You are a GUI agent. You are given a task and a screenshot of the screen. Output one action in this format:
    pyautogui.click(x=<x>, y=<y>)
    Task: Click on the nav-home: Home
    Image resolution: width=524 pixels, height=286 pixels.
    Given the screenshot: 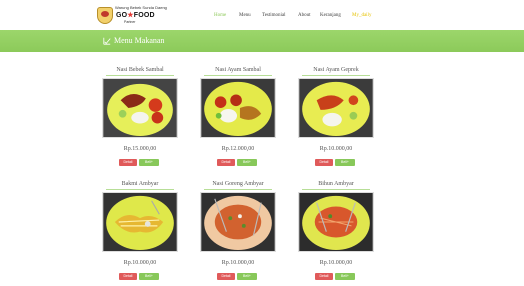 What is the action you would take?
    pyautogui.click(x=220, y=15)
    